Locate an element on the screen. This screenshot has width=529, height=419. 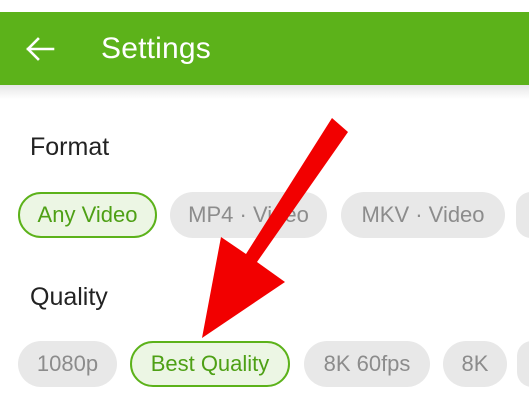
app-bar-shadow is located at coordinates (264, 92).